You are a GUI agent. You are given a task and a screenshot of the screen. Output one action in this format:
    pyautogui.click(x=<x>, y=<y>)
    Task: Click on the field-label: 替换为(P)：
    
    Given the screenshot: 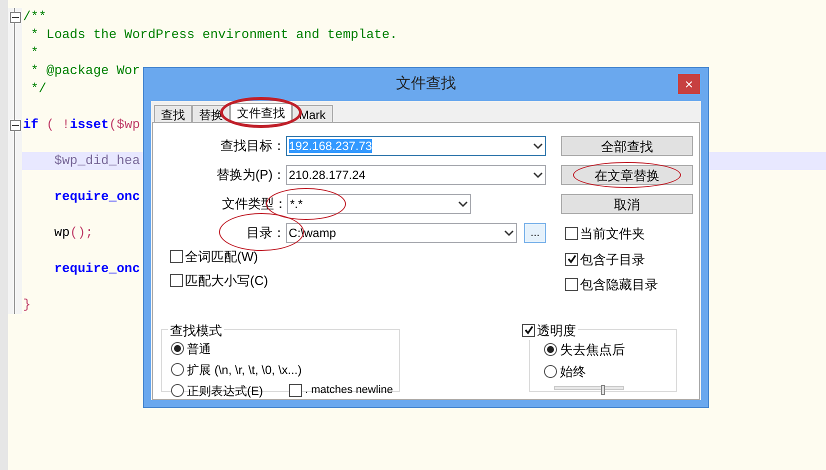 What is the action you would take?
    pyautogui.click(x=250, y=175)
    